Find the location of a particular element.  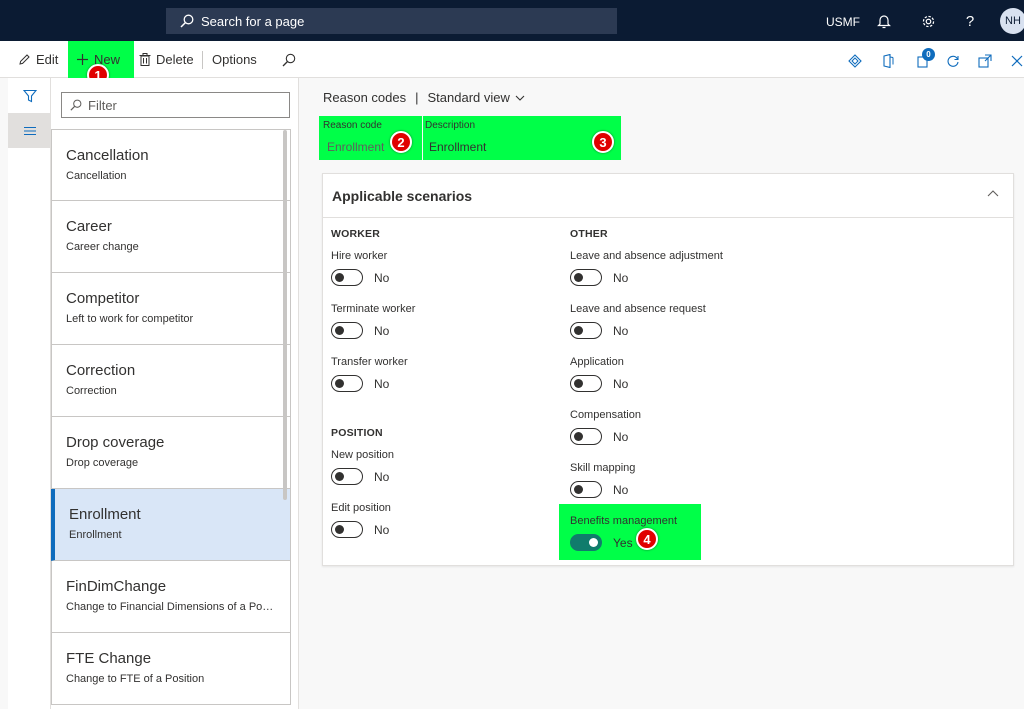

help-icon: ? is located at coordinates (970, 21).